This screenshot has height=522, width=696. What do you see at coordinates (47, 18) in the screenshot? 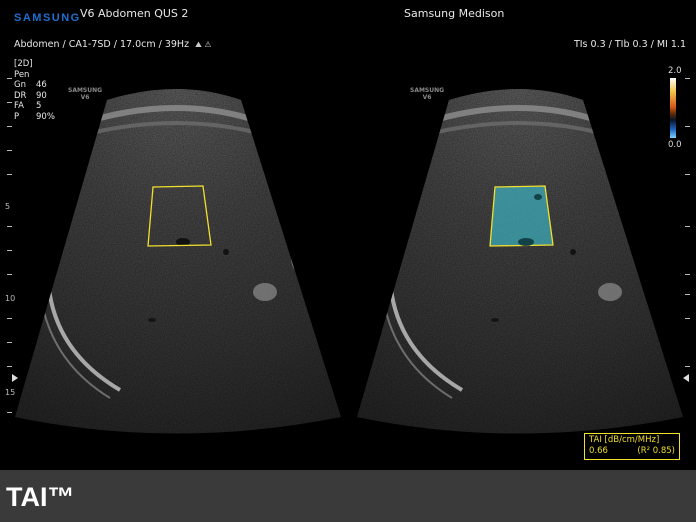
I see `brand-logo: SAMSUNG` at bounding box center [47, 18].